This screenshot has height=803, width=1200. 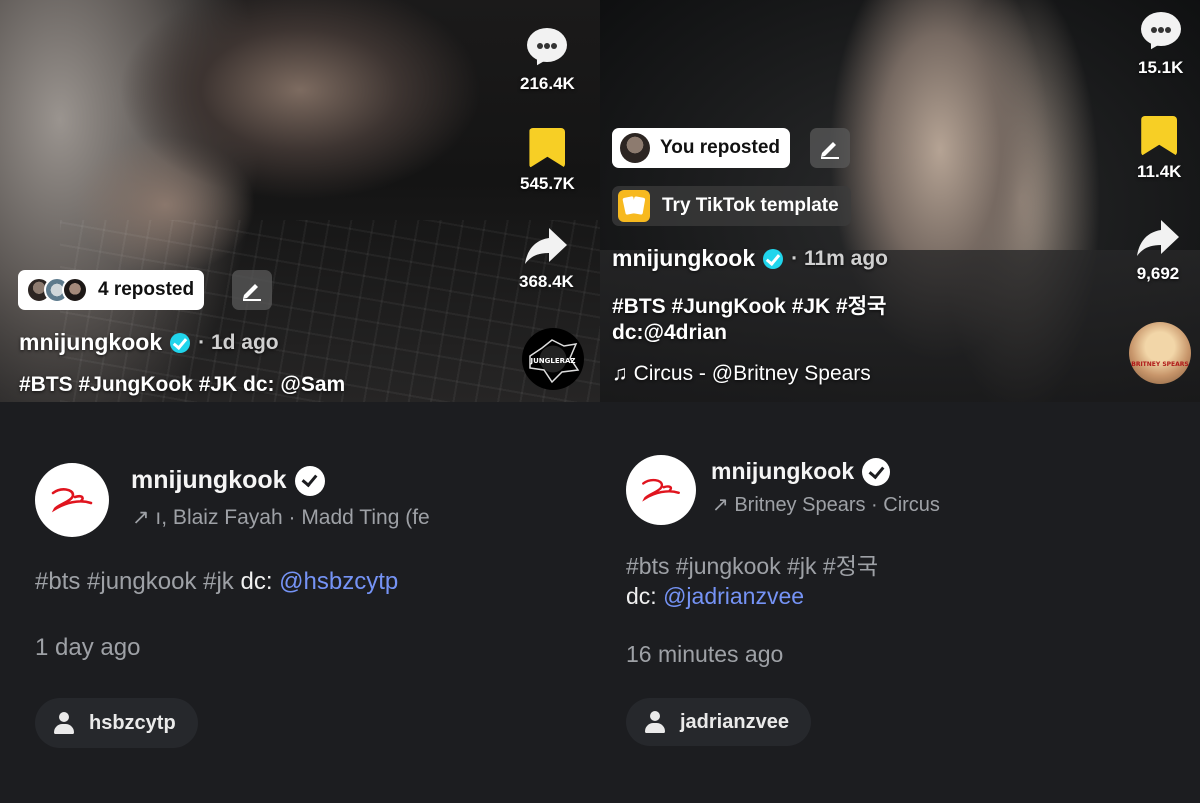 I want to click on sound-link: ↗ ı, Blaiz Fayah · Madd Ting (fe, so click(x=307, y=517).